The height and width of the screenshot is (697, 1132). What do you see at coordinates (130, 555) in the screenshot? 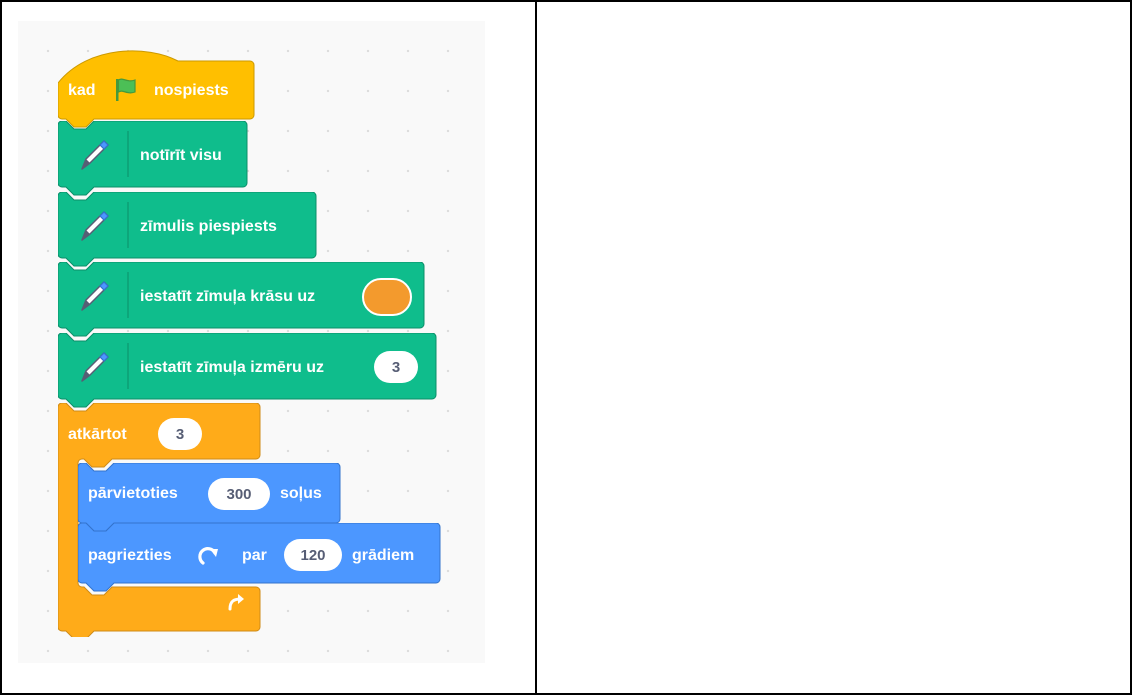
I see `turn-prefix-label: pagriezties` at bounding box center [130, 555].